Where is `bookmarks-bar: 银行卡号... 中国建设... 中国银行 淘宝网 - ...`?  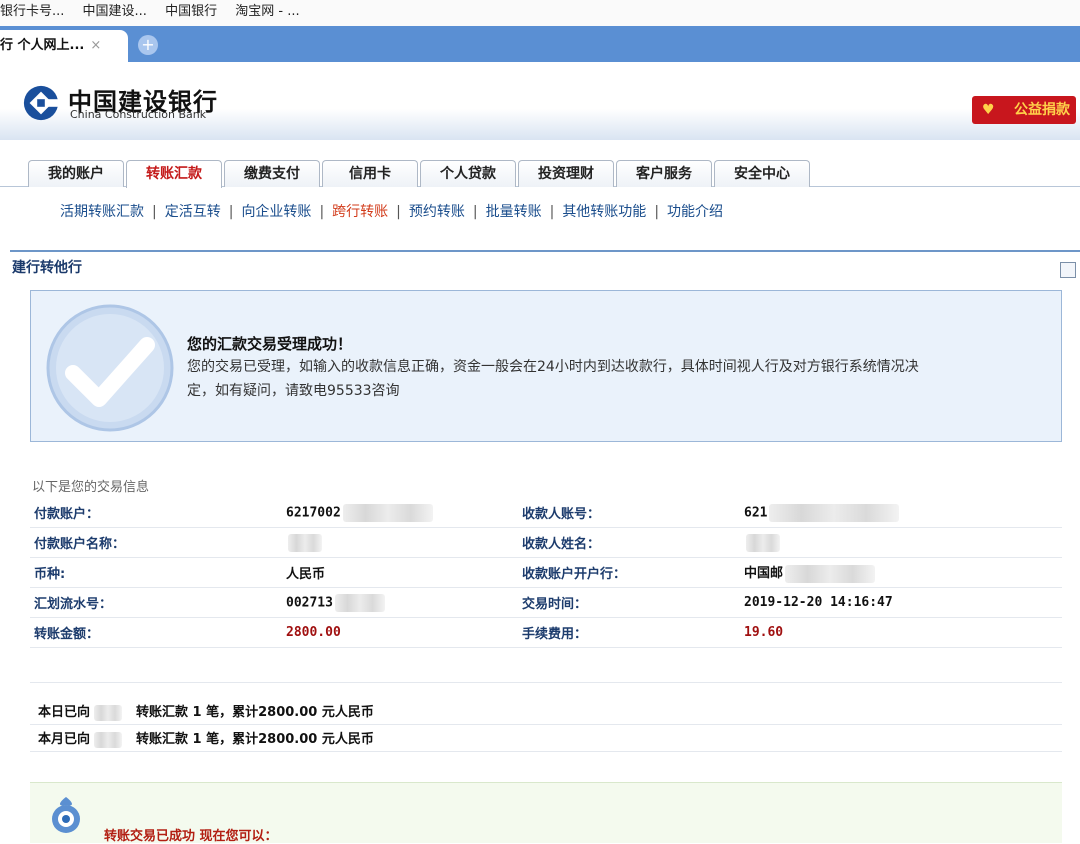
bookmarks-bar: 银行卡号... 中国建设... 中国银行 淘宝网 - ... is located at coordinates (540, 13).